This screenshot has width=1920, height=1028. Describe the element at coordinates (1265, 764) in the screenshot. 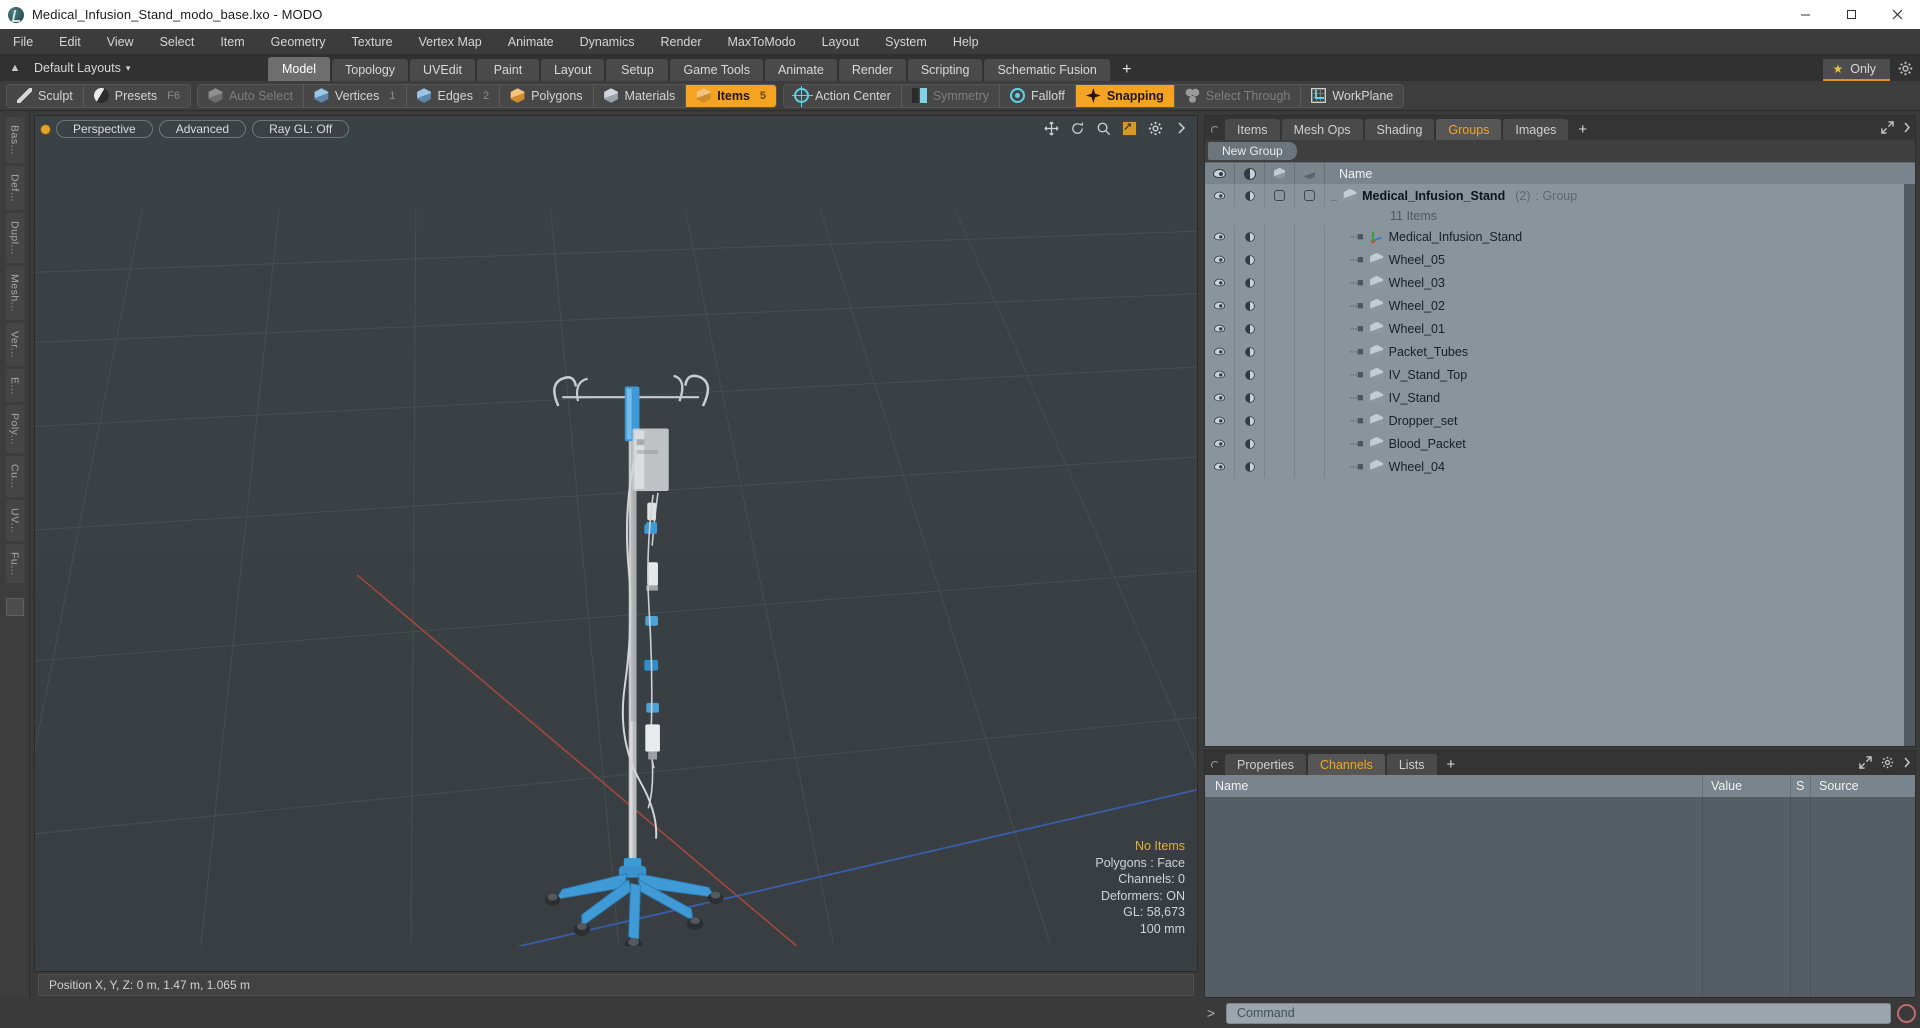

I see `panel-tab-properties: Properties` at that location.